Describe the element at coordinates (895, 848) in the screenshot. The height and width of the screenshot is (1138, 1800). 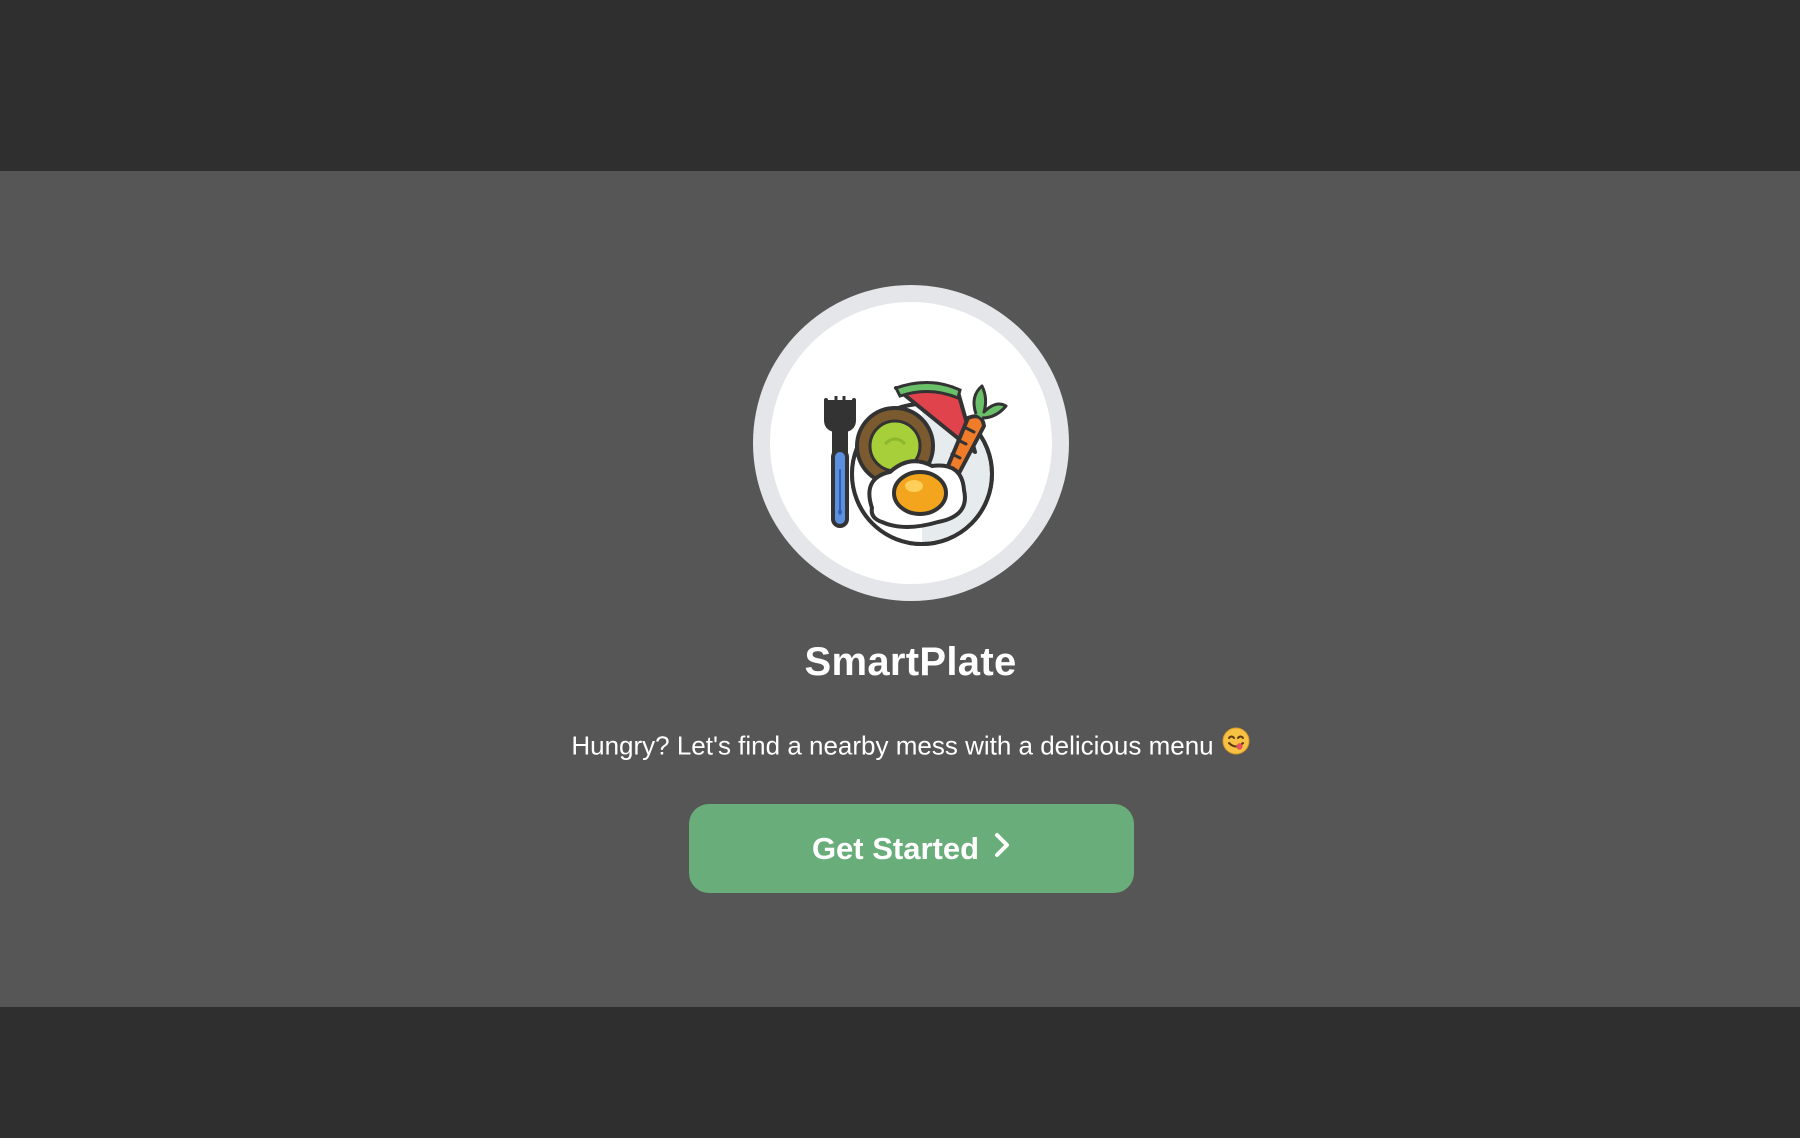
I see `get-started-label: Get Started` at that location.